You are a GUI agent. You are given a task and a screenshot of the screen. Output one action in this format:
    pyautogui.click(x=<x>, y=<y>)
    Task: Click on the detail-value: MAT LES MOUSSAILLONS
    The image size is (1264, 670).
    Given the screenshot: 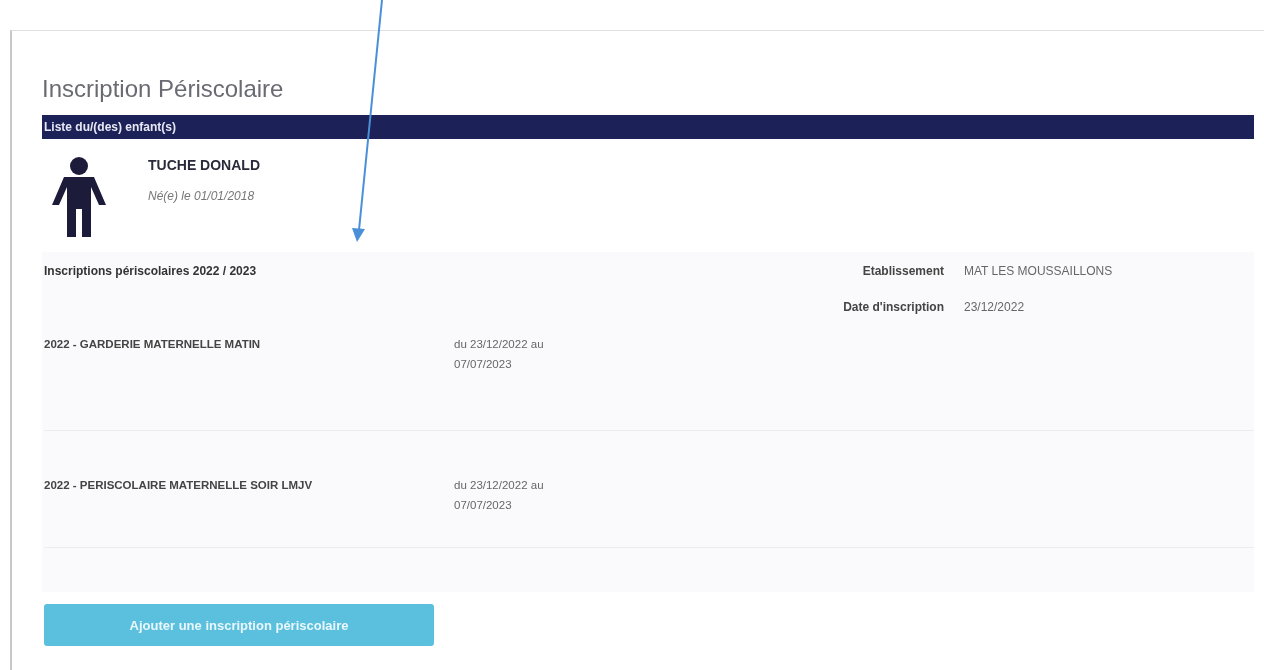 What is the action you would take?
    pyautogui.click(x=1039, y=271)
    